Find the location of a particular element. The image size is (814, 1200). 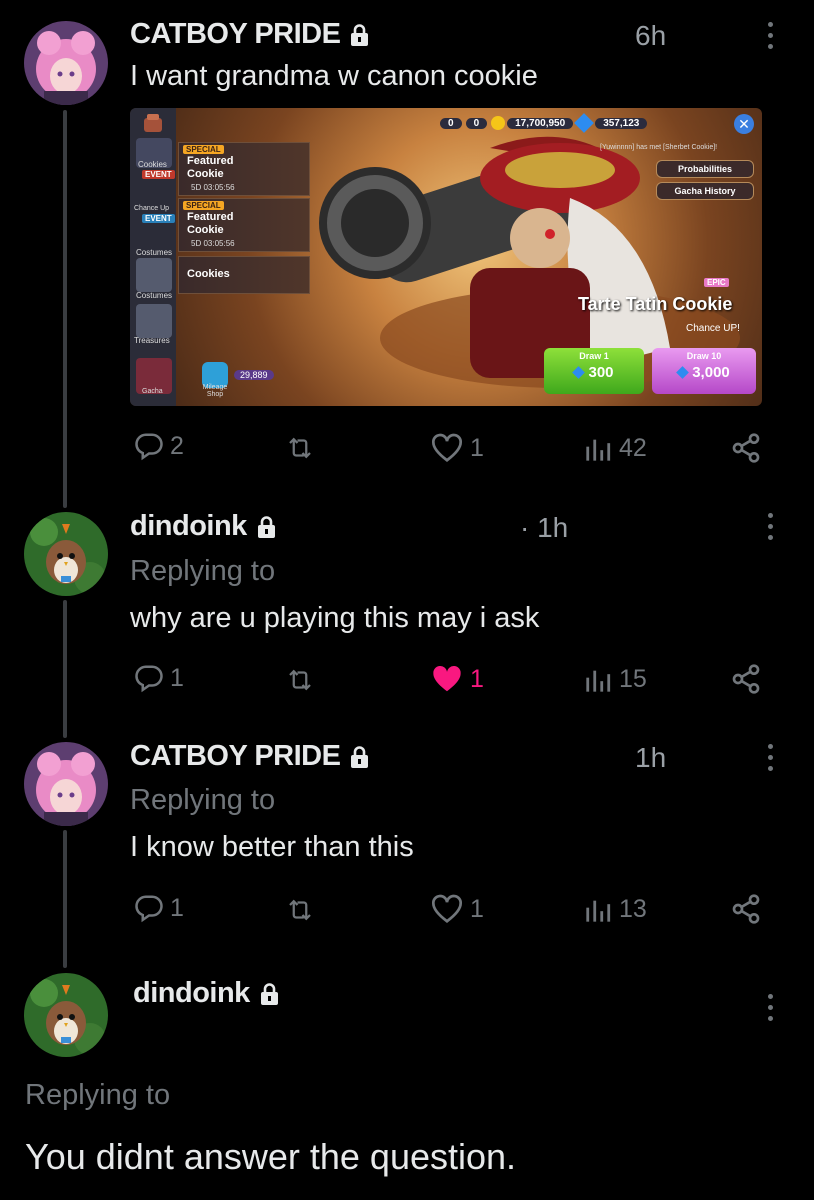

banner-cookies: Cookies is located at coordinates (244, 275).